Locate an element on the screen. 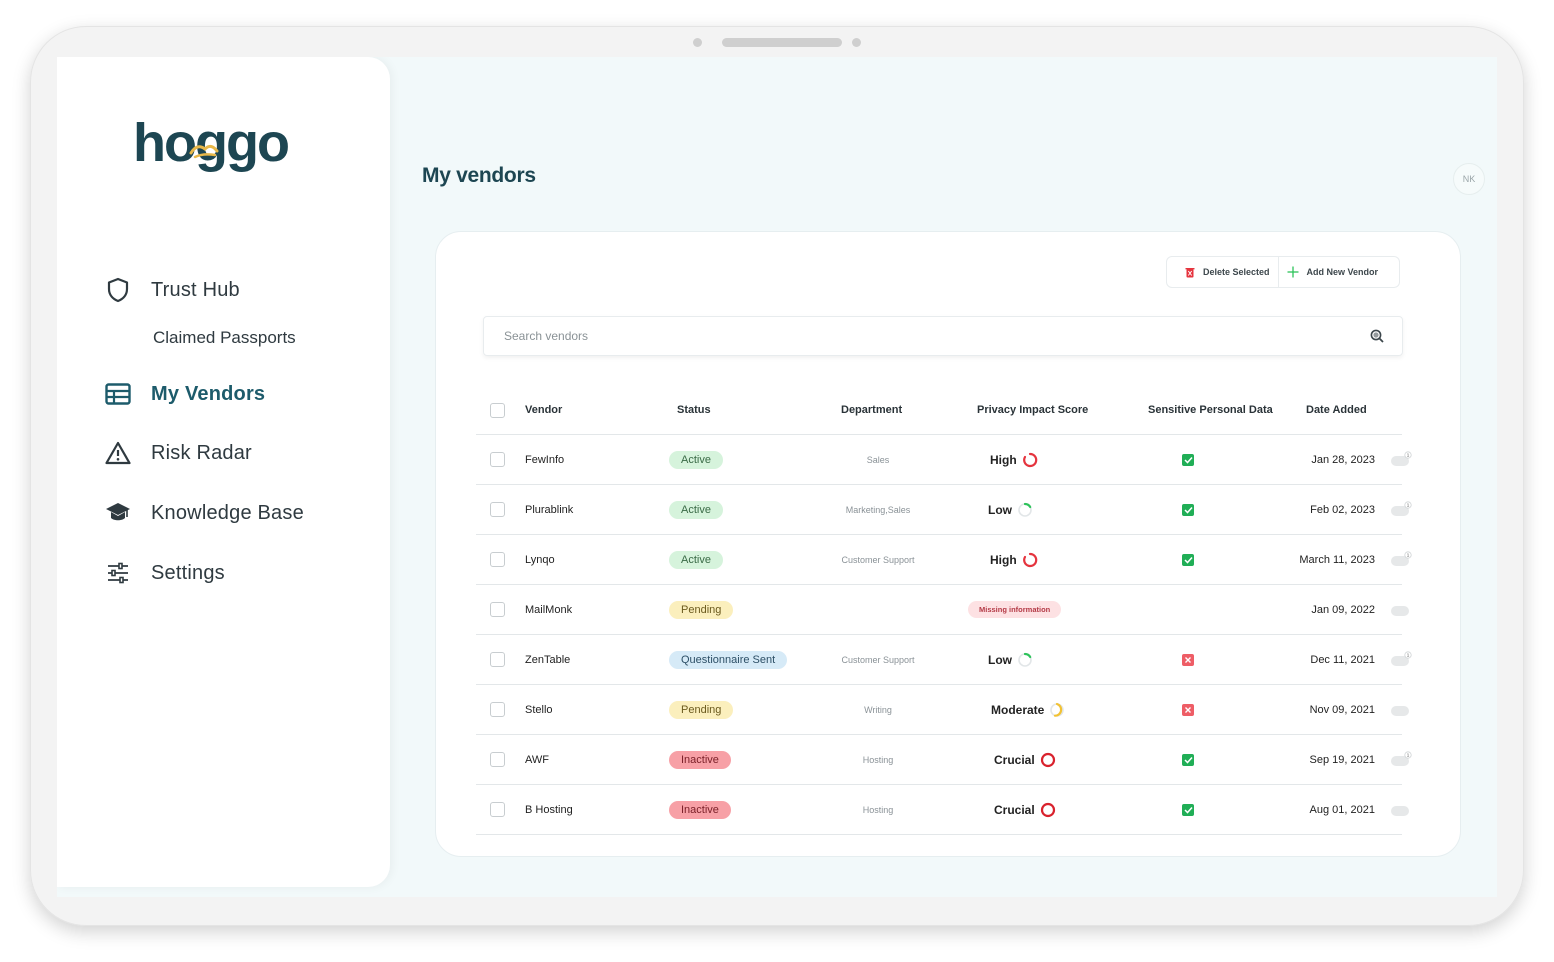  table-row: Stello Pending Writing Moderate Nov 09, 2021 is located at coordinates (942, 710).